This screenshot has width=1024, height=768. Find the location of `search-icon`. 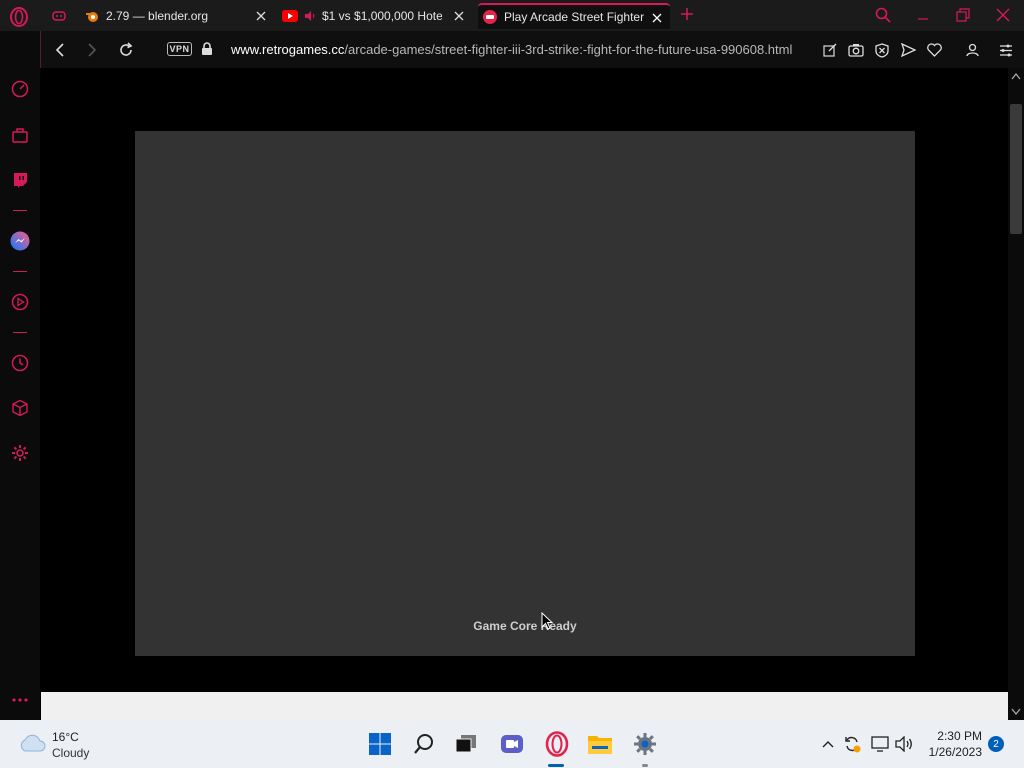

search-icon is located at coordinates (424, 744).